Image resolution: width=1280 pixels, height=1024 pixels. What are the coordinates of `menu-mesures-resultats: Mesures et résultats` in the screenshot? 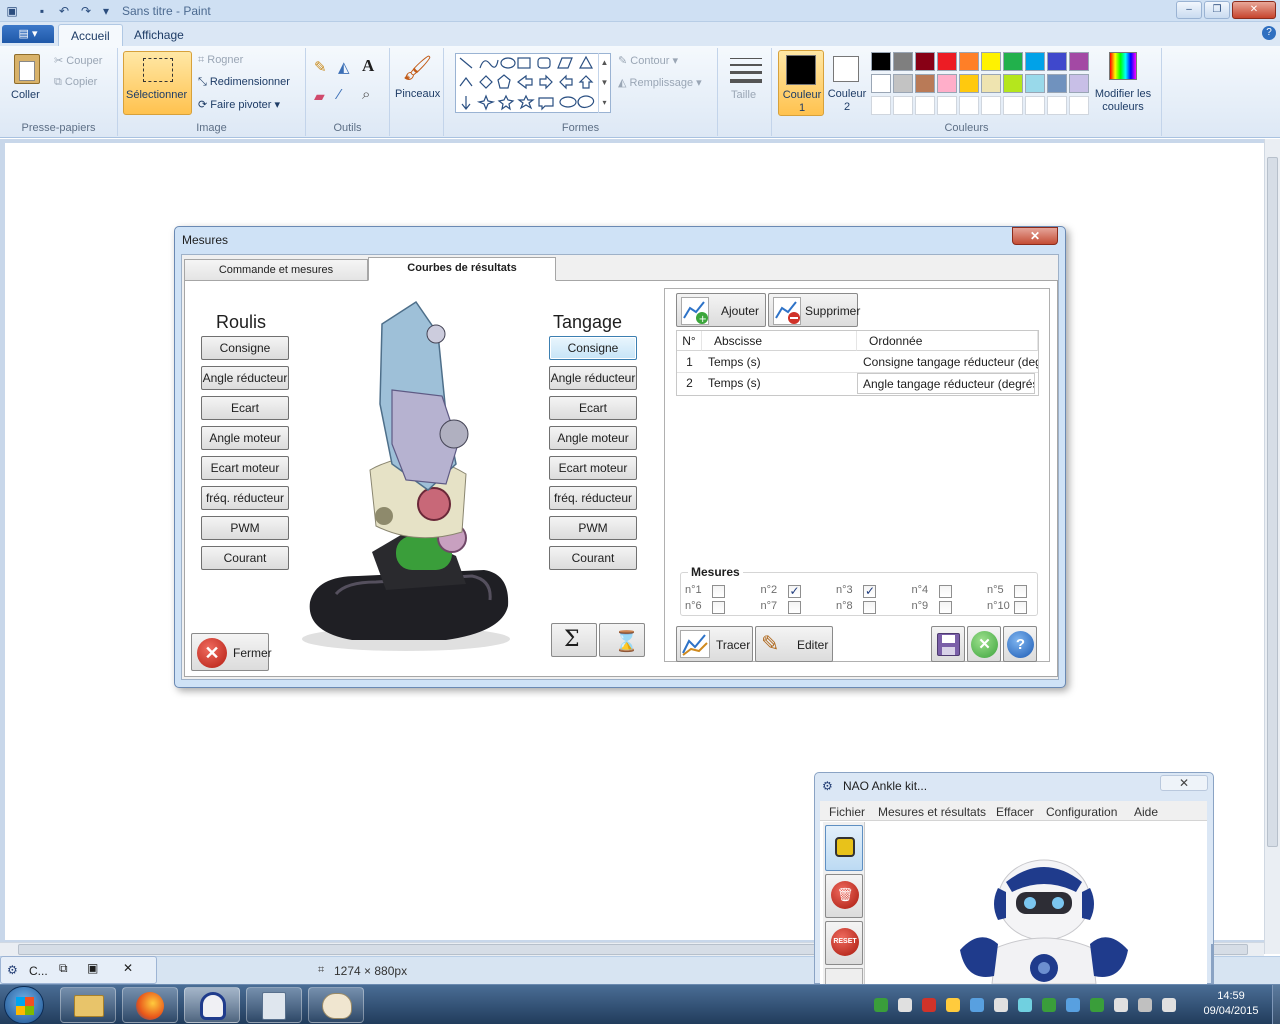 It's located at (932, 812).